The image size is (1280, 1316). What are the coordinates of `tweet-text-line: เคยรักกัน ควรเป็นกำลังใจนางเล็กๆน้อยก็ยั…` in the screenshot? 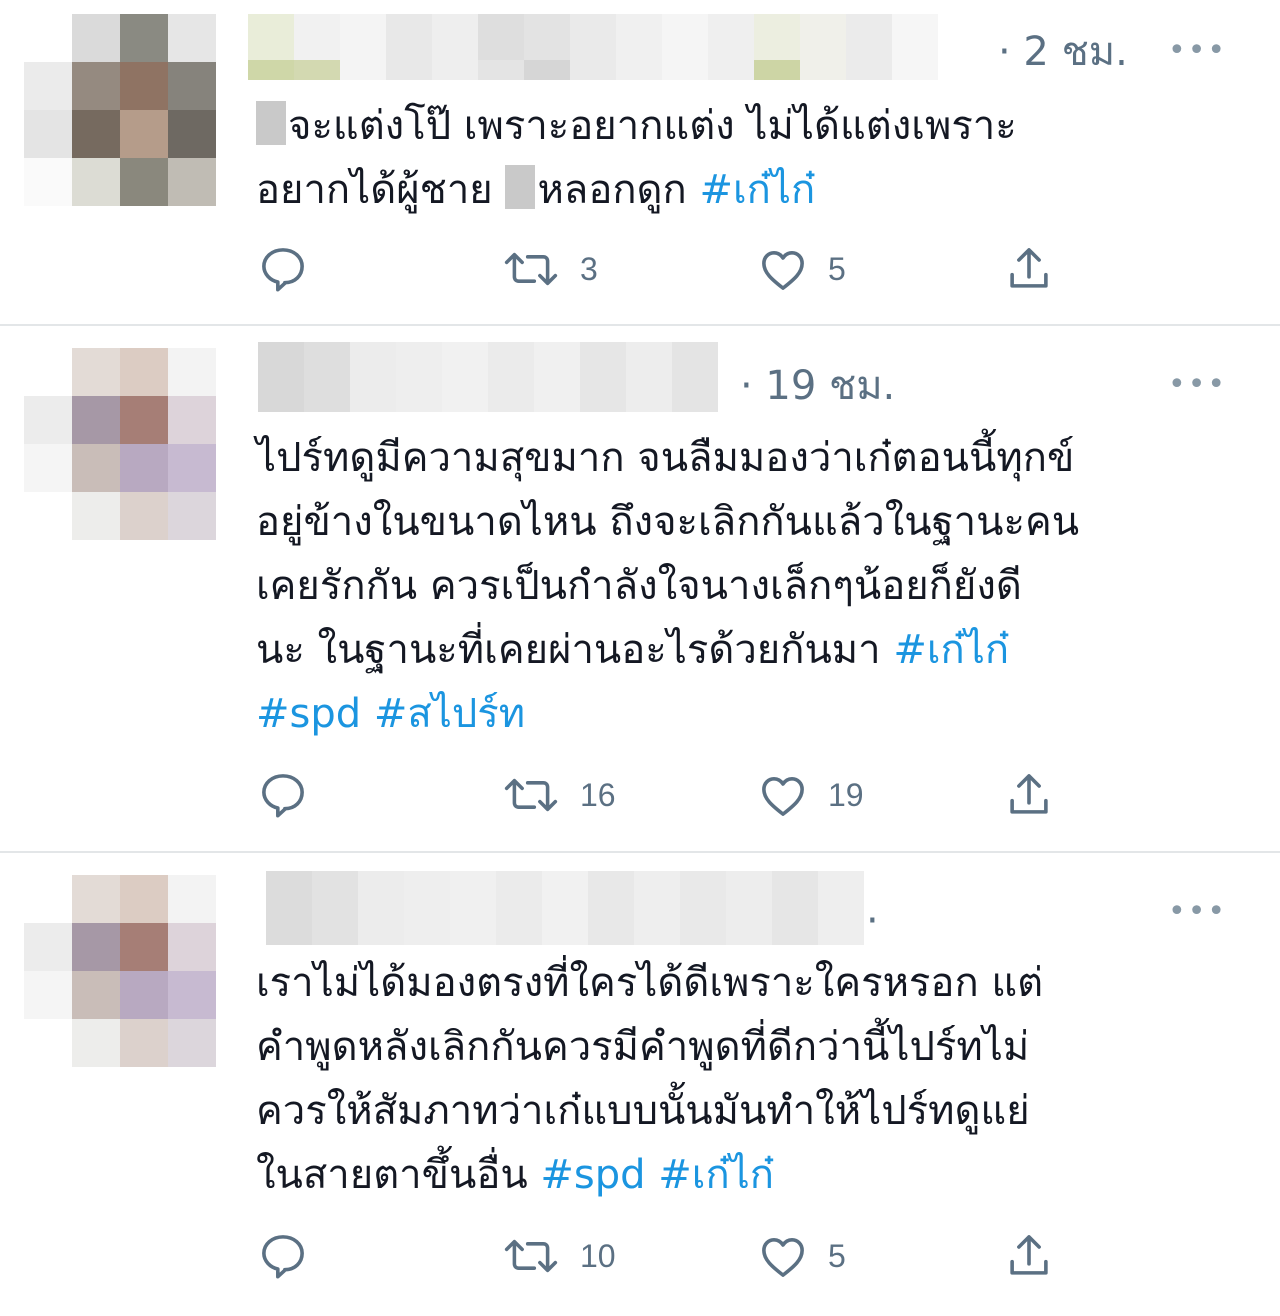 It's located at (639, 586).